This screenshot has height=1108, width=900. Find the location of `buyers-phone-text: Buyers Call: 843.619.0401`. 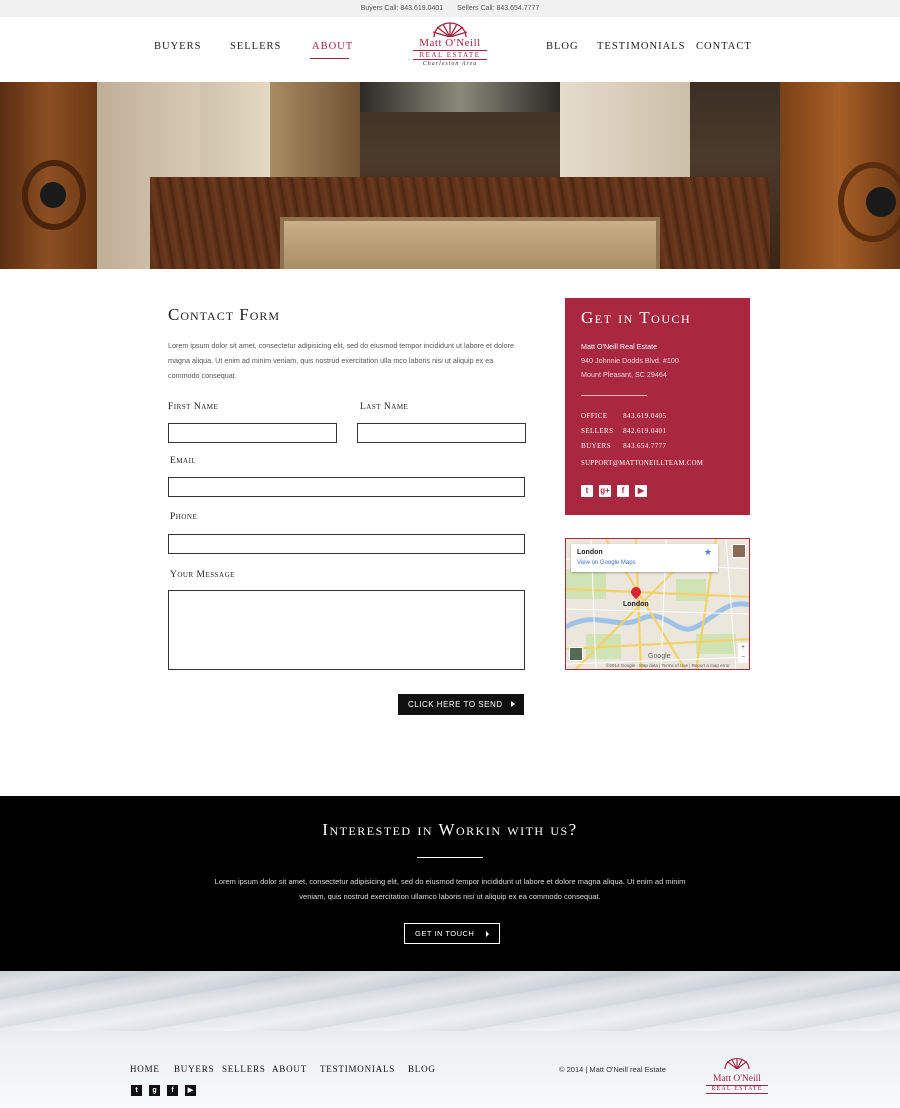

buyers-phone-text: Buyers Call: 843.619.0401 is located at coordinates (402, 8).